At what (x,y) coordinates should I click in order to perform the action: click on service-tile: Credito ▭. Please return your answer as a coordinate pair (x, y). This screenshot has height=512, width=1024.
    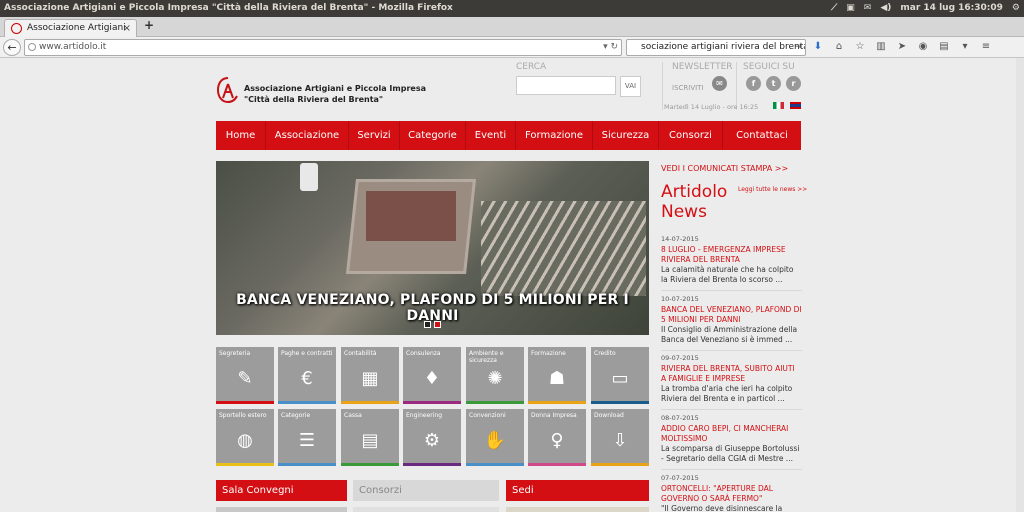
    Looking at the image, I should click on (620, 375).